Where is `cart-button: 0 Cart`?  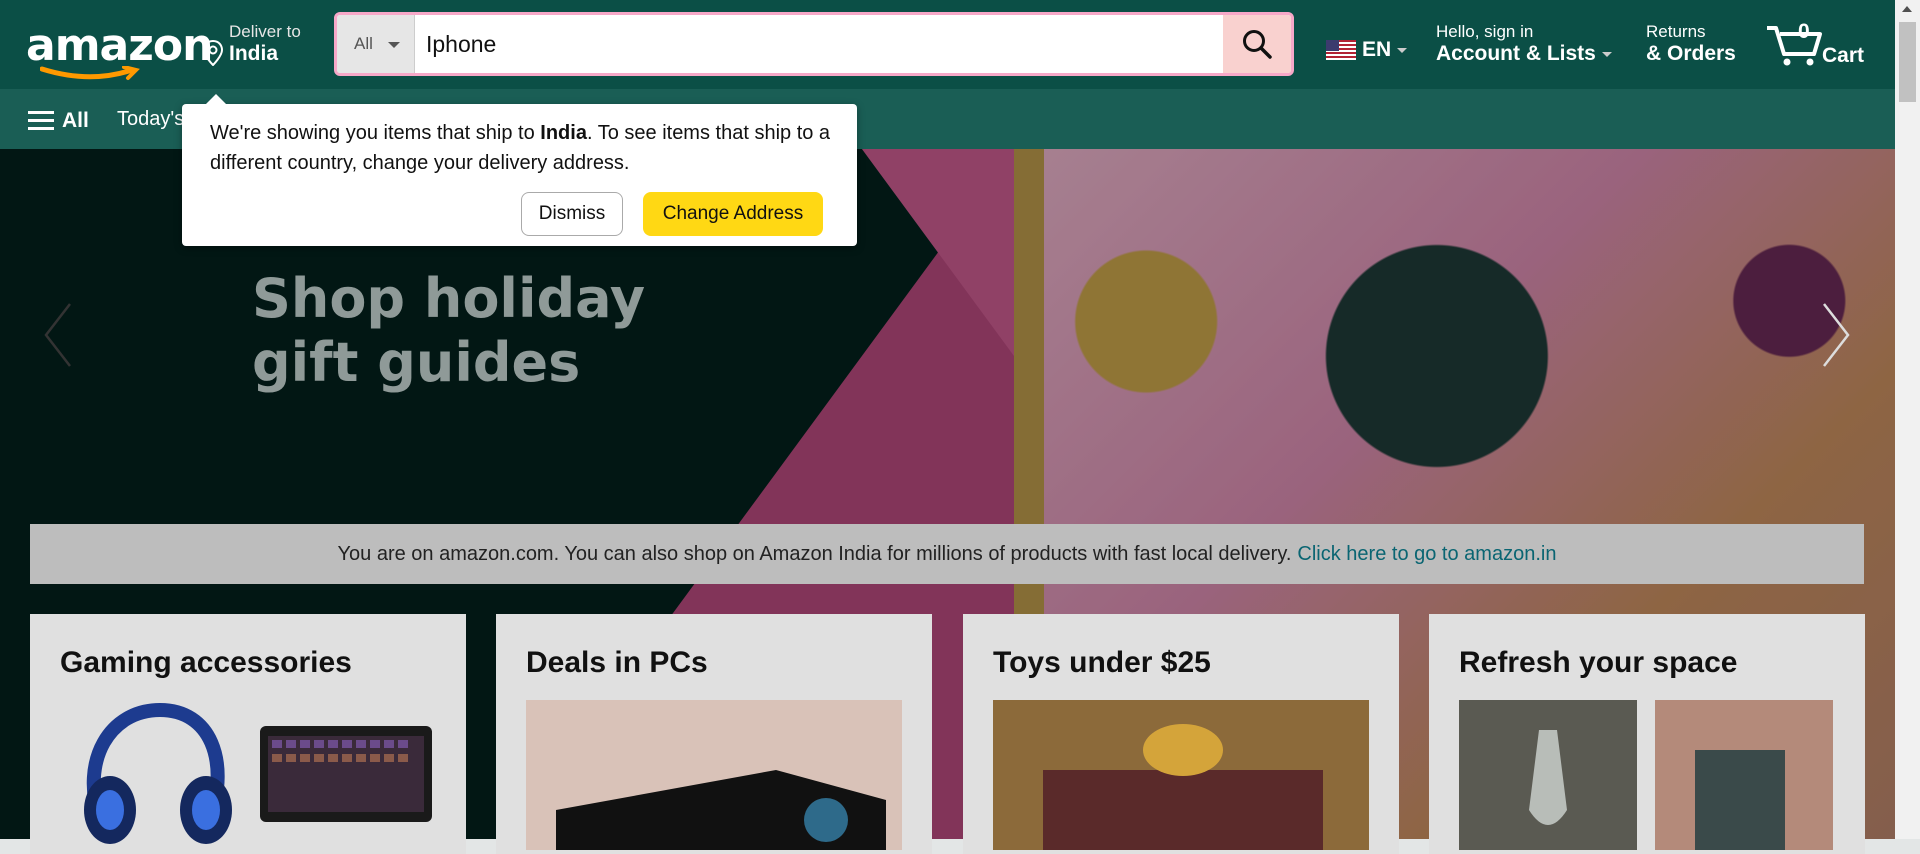 cart-button: 0 Cart is located at coordinates (1814, 46).